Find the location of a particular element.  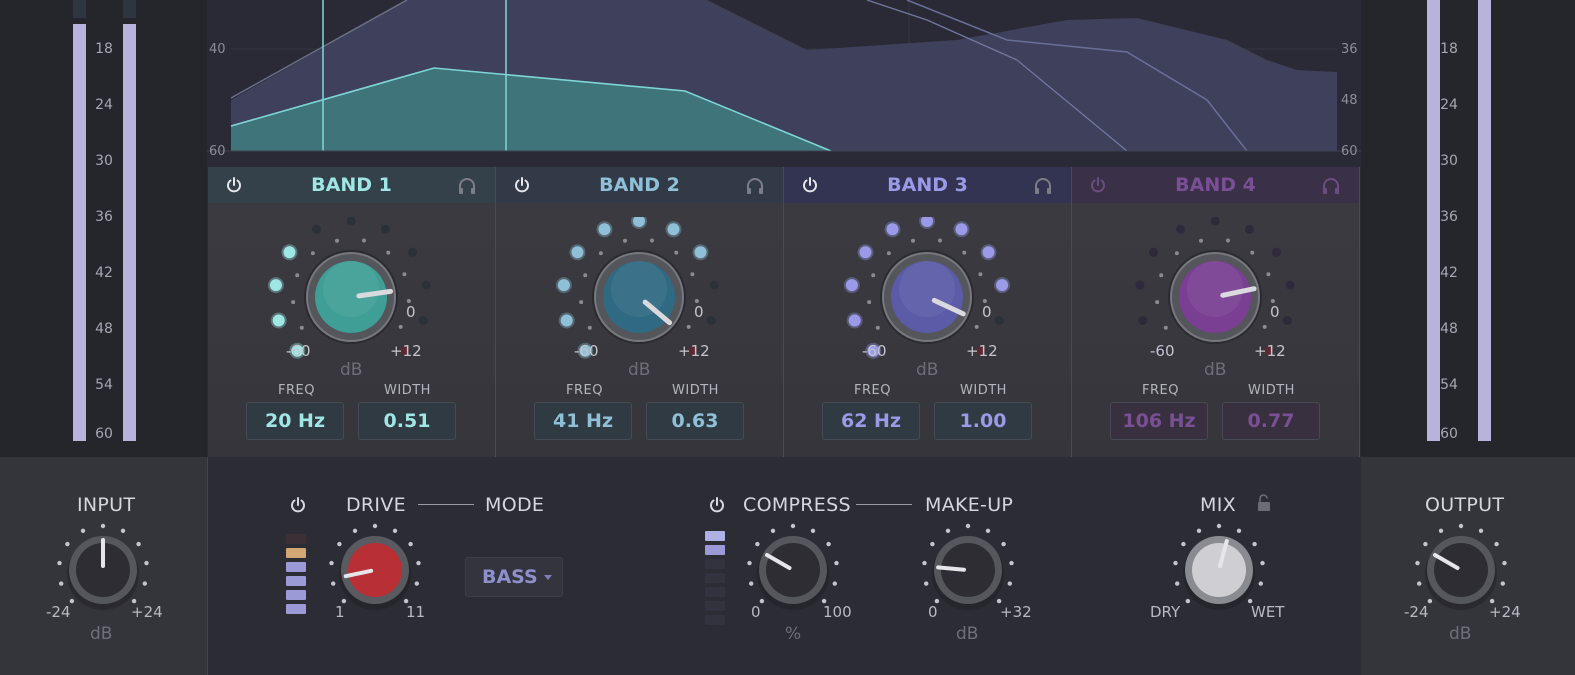

freq-value-field: 41 Hz is located at coordinates (583, 421).